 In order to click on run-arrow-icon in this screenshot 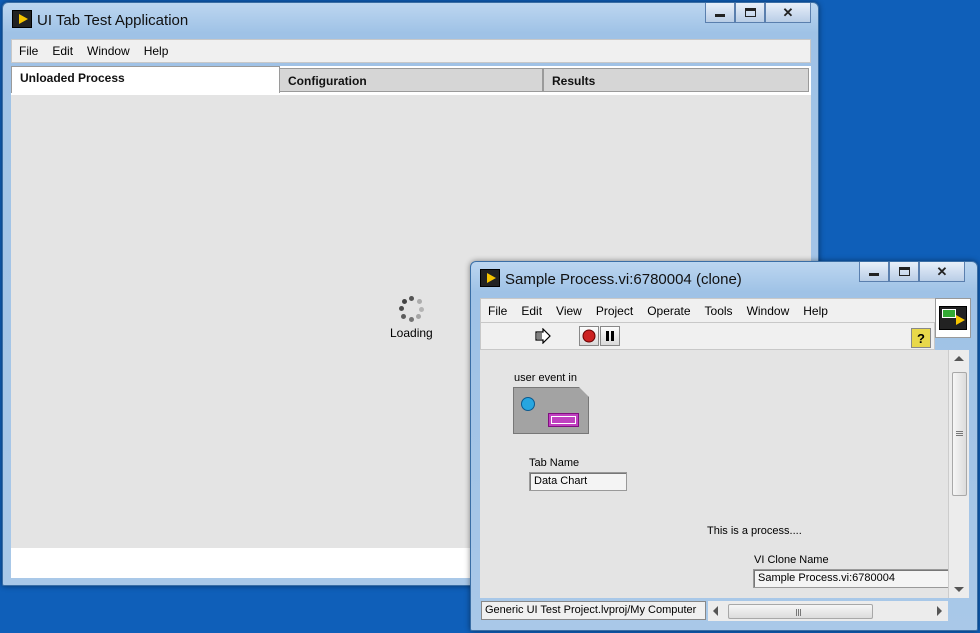, I will do `click(543, 336)`.